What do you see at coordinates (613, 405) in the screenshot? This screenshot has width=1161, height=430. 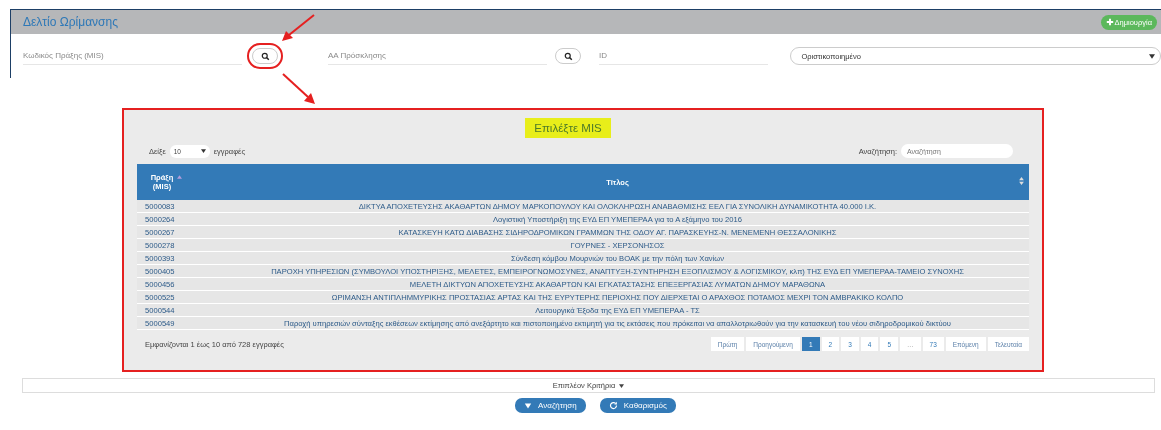 I see `refresh-icon` at bounding box center [613, 405].